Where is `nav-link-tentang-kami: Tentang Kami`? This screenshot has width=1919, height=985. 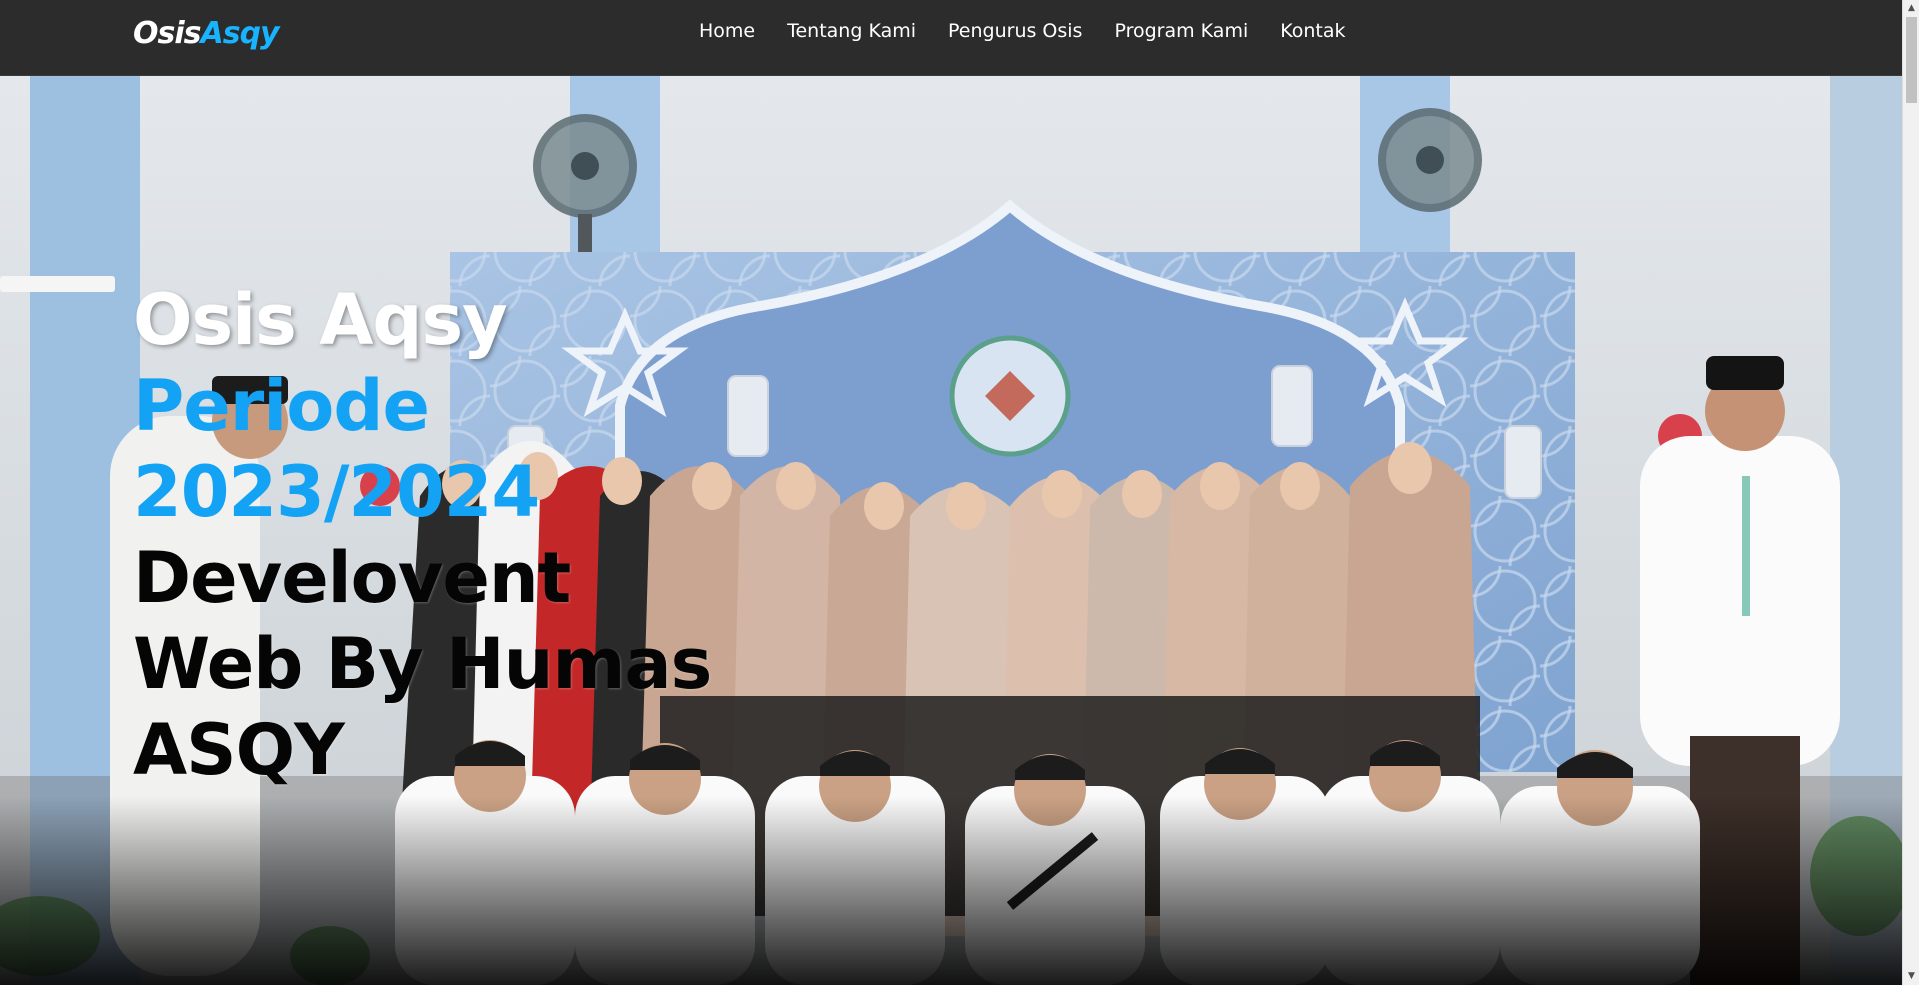 nav-link-tentang-kami: Tentang Kami is located at coordinates (851, 31).